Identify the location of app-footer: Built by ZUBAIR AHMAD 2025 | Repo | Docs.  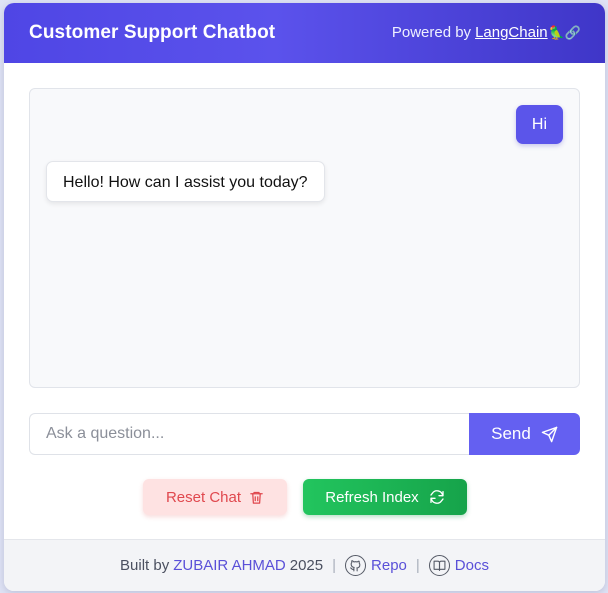
(304, 565).